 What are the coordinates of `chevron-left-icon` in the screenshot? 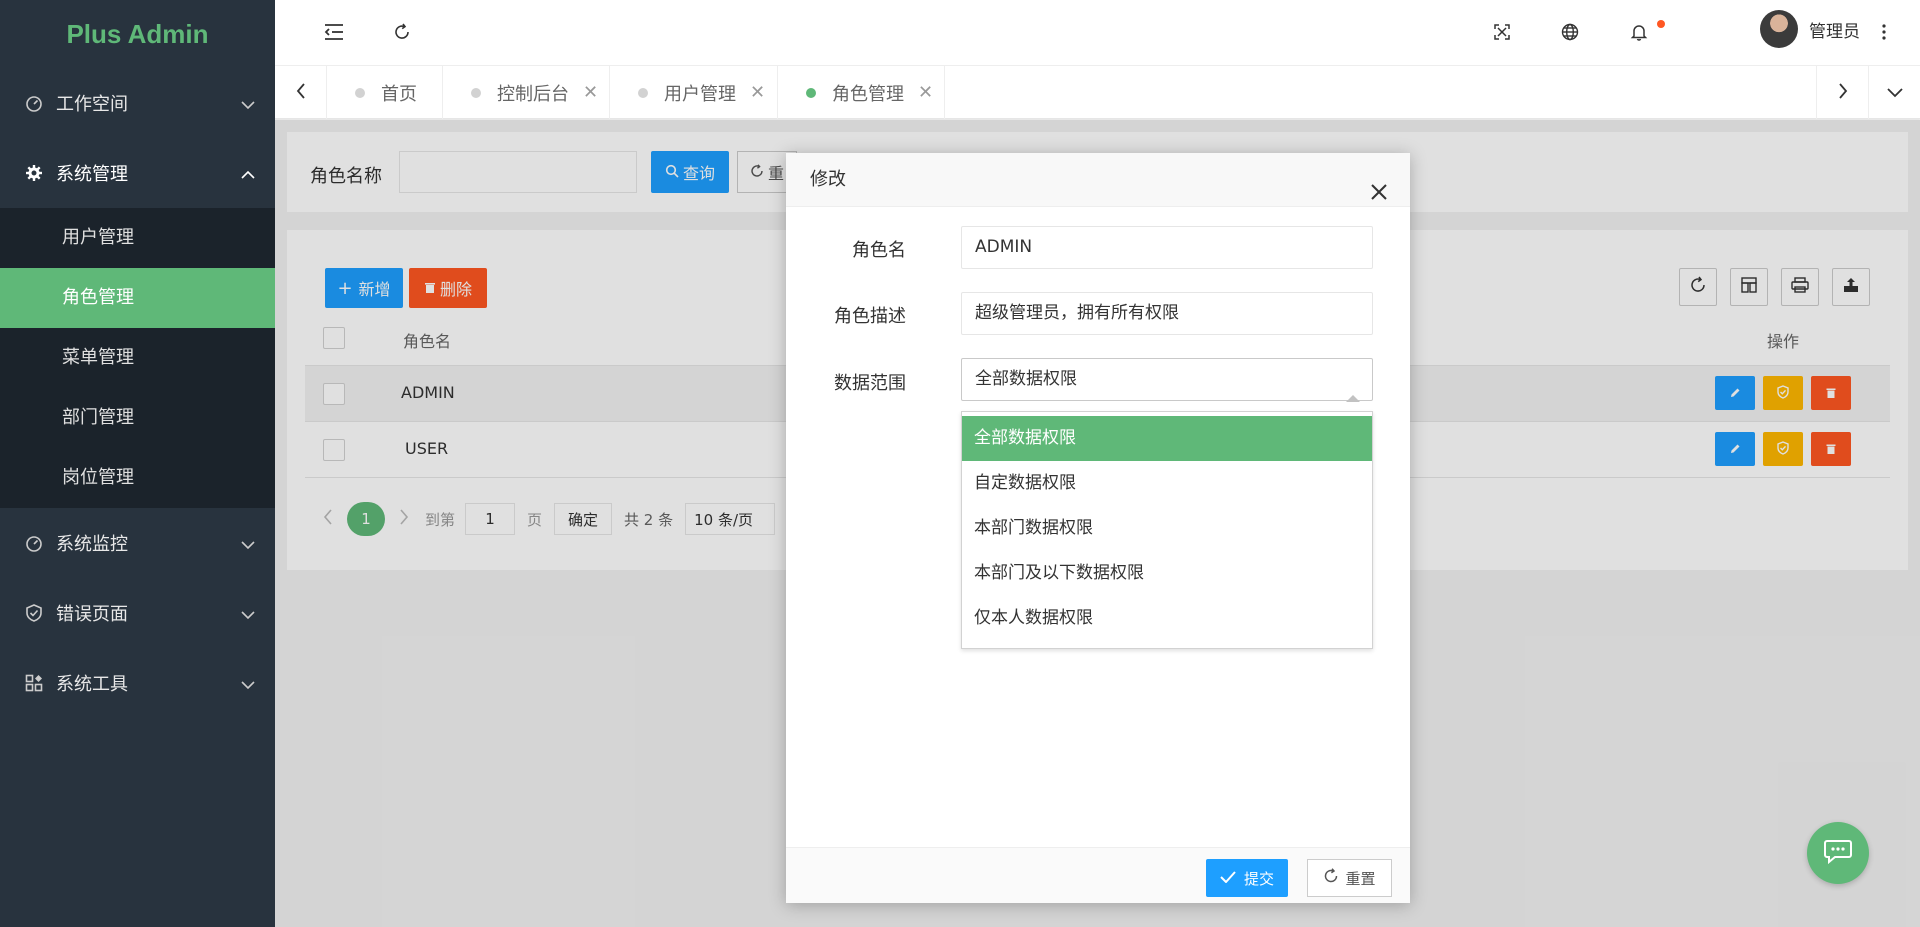 It's located at (301, 92).